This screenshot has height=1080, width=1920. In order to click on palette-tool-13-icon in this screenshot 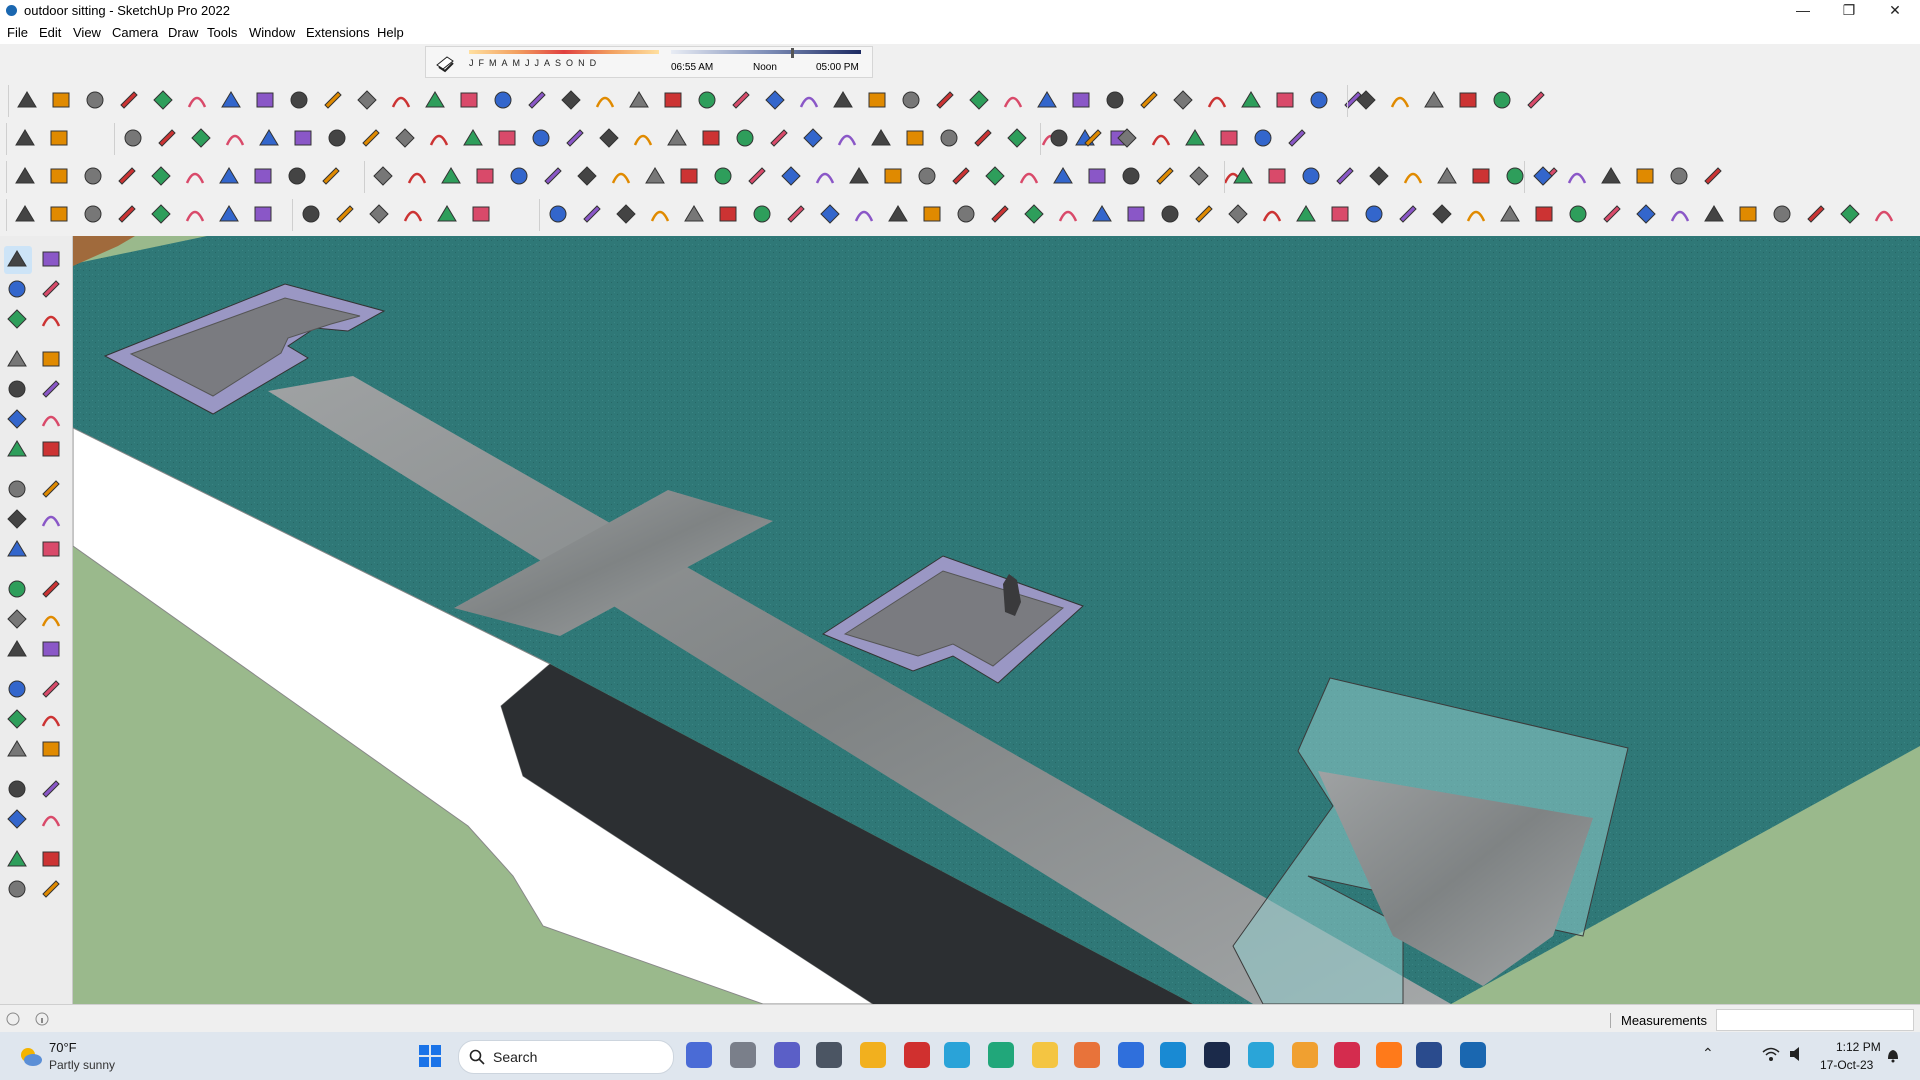, I will do `click(18, 450)`.